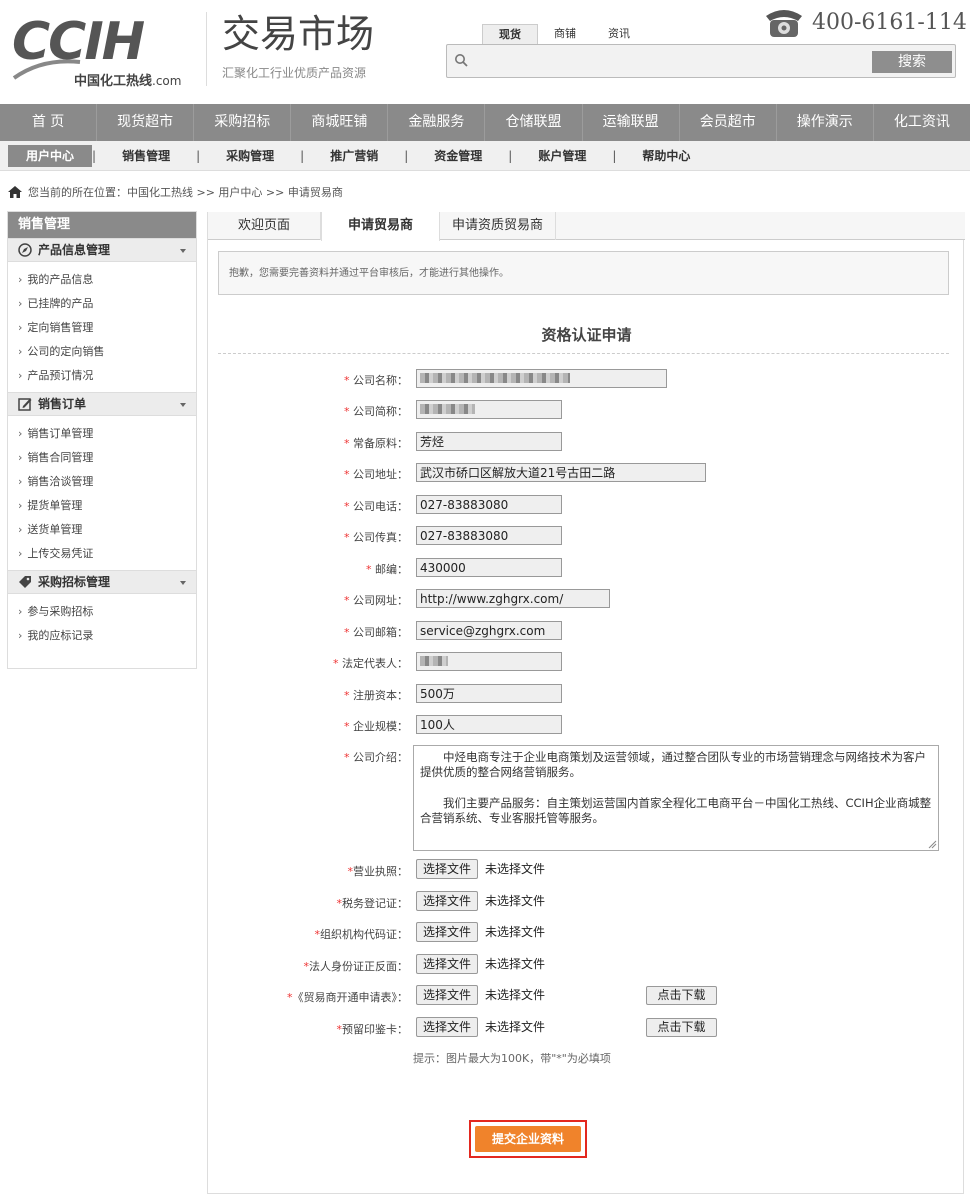 The image size is (970, 1200). Describe the element at coordinates (185, 192) in the screenshot. I see `breadcrumb-text: 您当前的所在位置：中国化工热线 >> 用户中心 >> 申请贸易商` at that location.